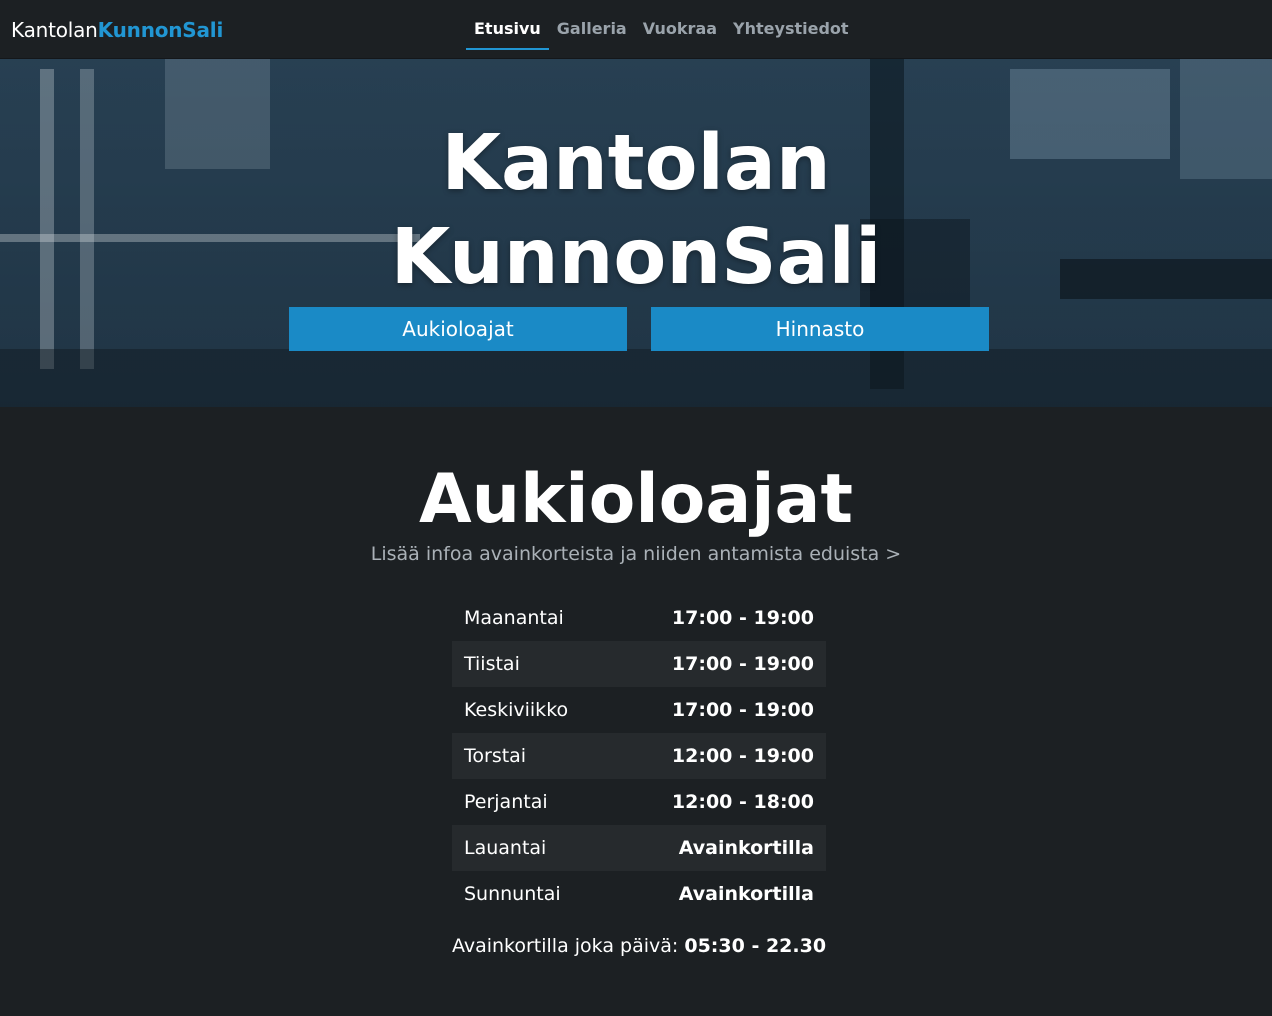  What do you see at coordinates (636, 499) in the screenshot?
I see `hours-title: Aukioloajat` at bounding box center [636, 499].